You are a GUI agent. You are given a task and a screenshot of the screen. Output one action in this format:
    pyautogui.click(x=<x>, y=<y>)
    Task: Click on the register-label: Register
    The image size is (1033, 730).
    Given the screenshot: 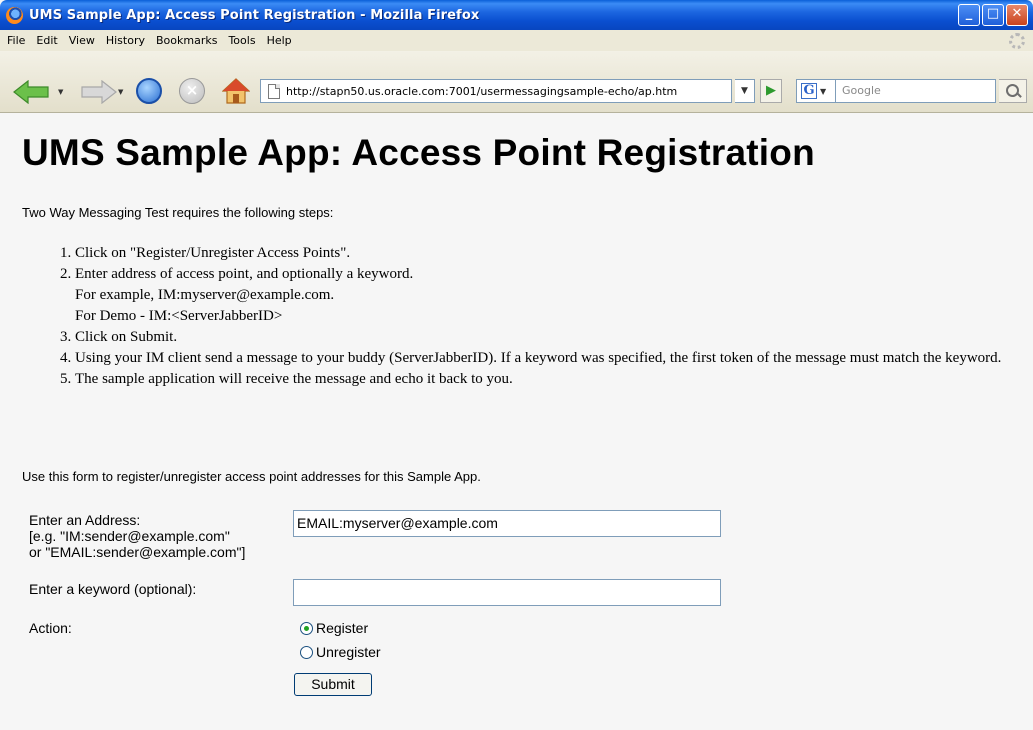 What is the action you would take?
    pyautogui.click(x=342, y=628)
    